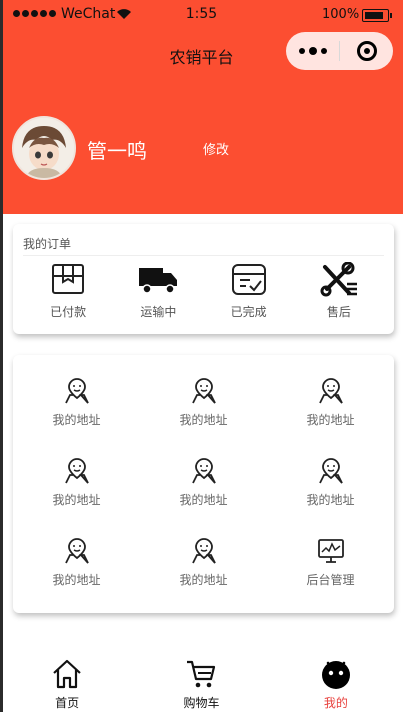 The width and height of the screenshot is (403, 712). I want to click on order-paid: 已付款, so click(68, 291).